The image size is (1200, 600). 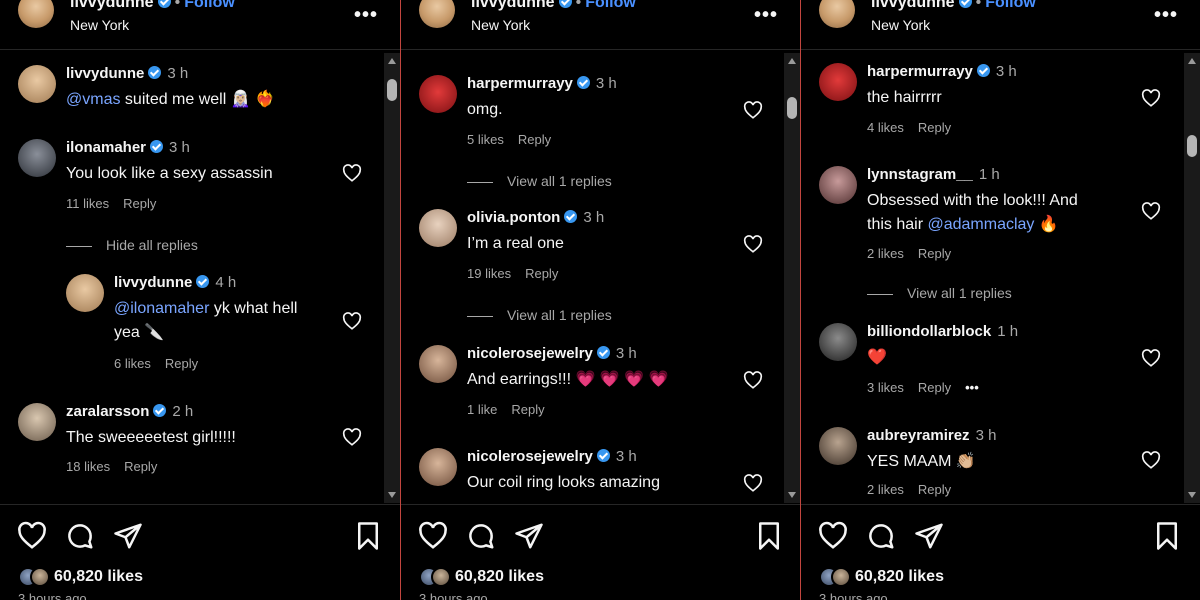 What do you see at coordinates (132, 245) in the screenshot?
I see `hide-replies-toggle: Hide all replies` at bounding box center [132, 245].